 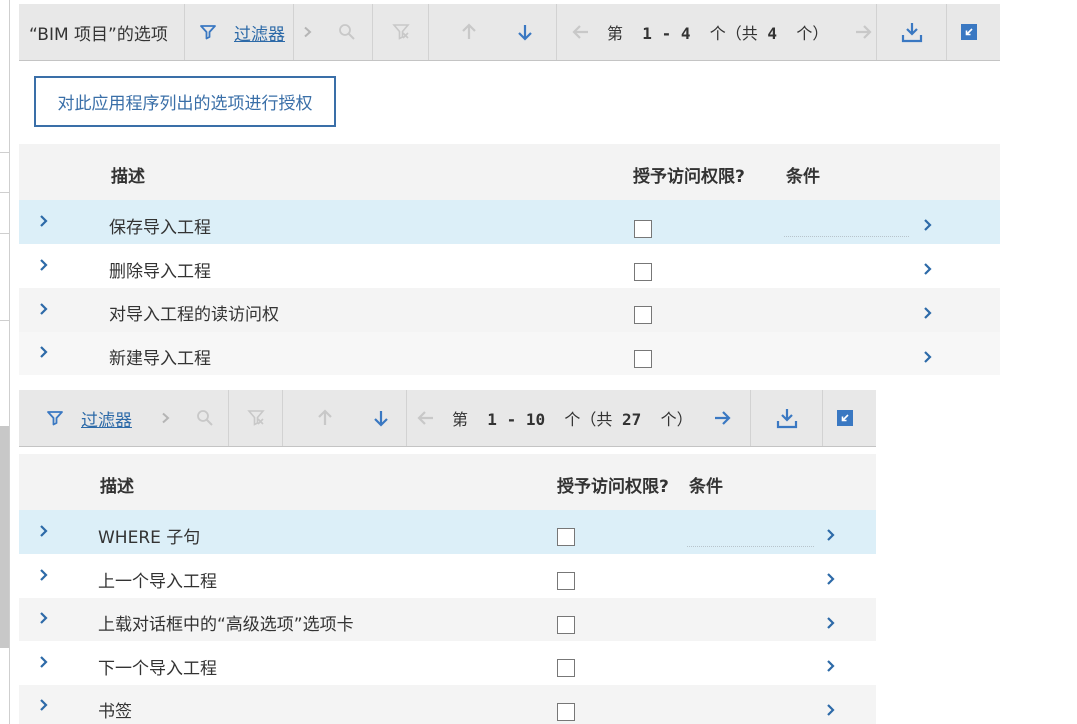 What do you see at coordinates (447, 532) in the screenshot?
I see `table-row: WHERE 子句` at bounding box center [447, 532].